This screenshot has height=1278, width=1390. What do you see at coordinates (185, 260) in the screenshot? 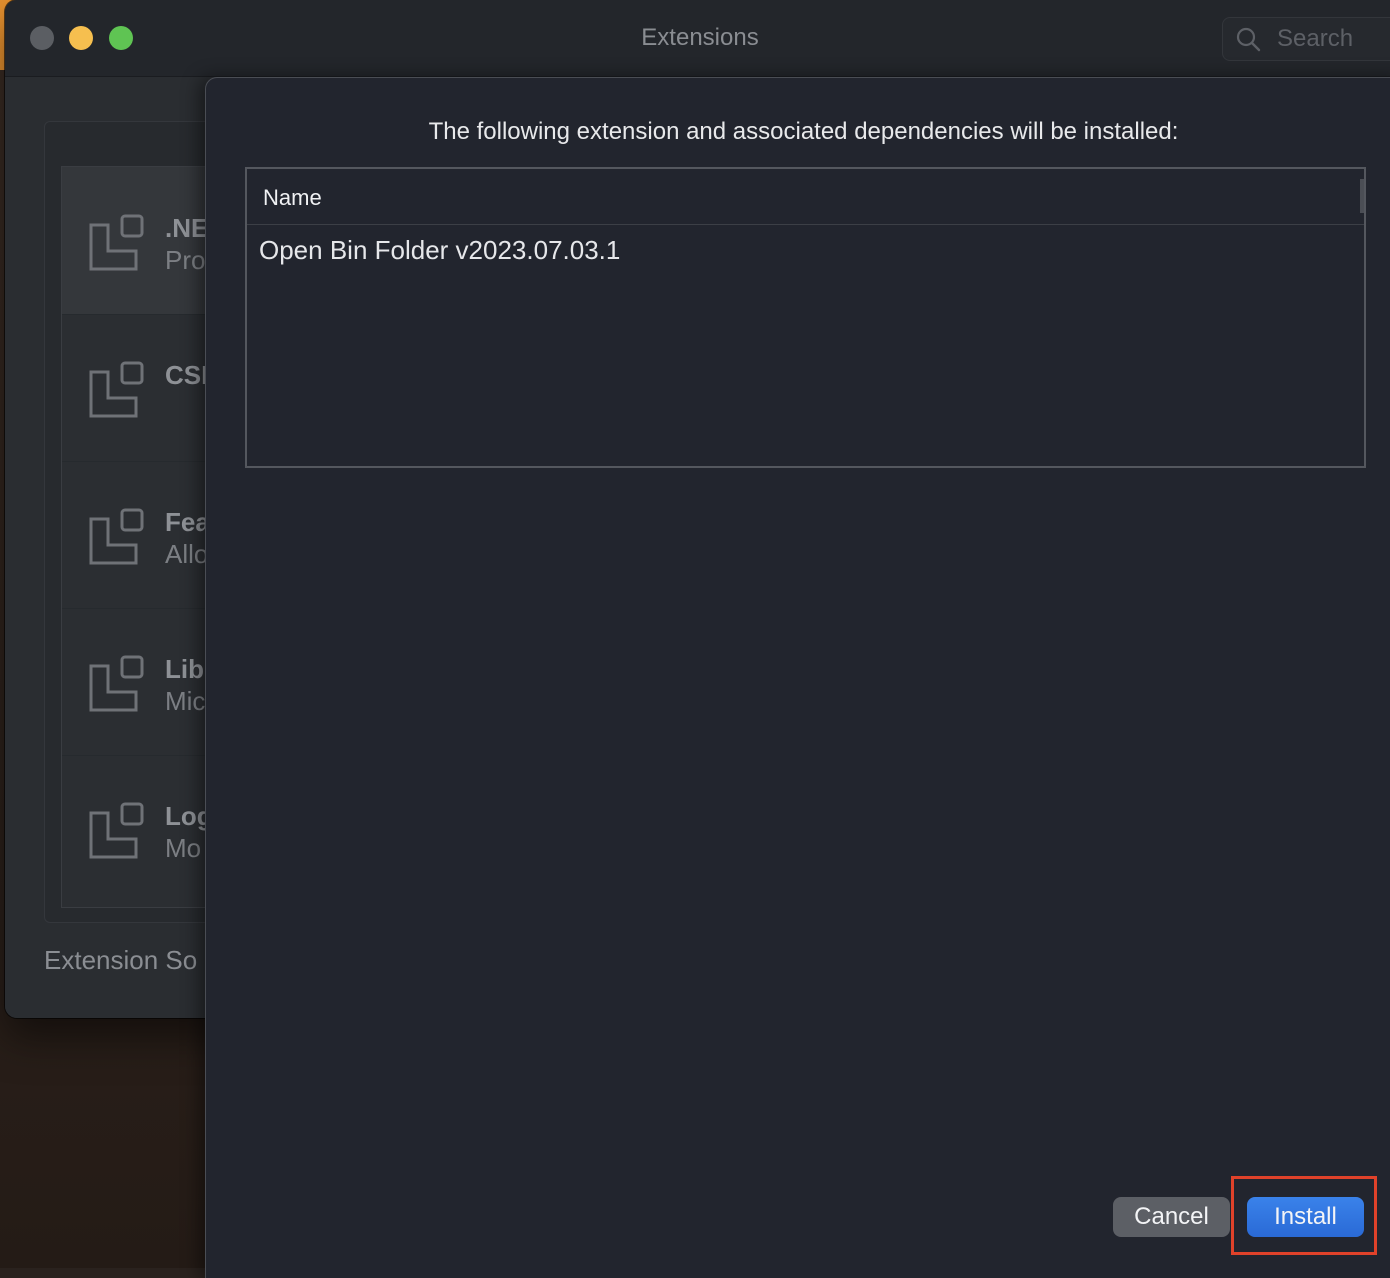
I see `extension-subtitle: Pro` at bounding box center [185, 260].